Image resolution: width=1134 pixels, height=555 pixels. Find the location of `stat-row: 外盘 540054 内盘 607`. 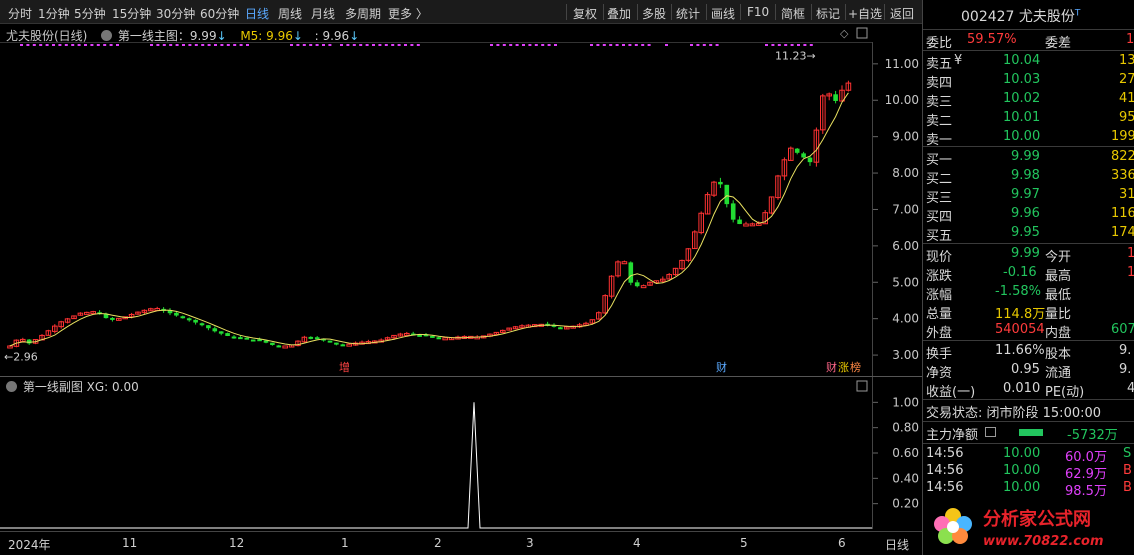

stat-row: 外盘 540054 内盘 607 is located at coordinates (1028, 331).